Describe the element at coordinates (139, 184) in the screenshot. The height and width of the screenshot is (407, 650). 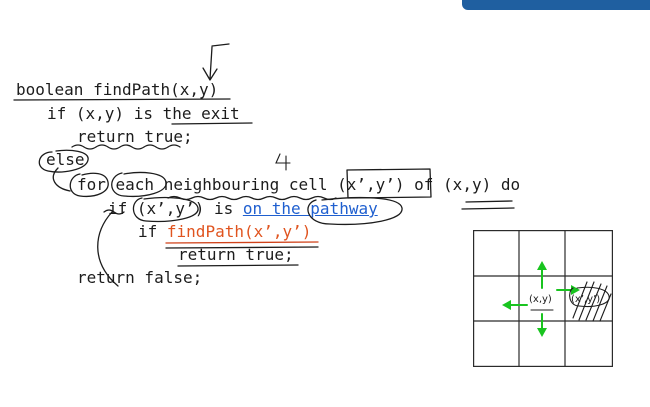
I see `pen-circle-each` at that location.